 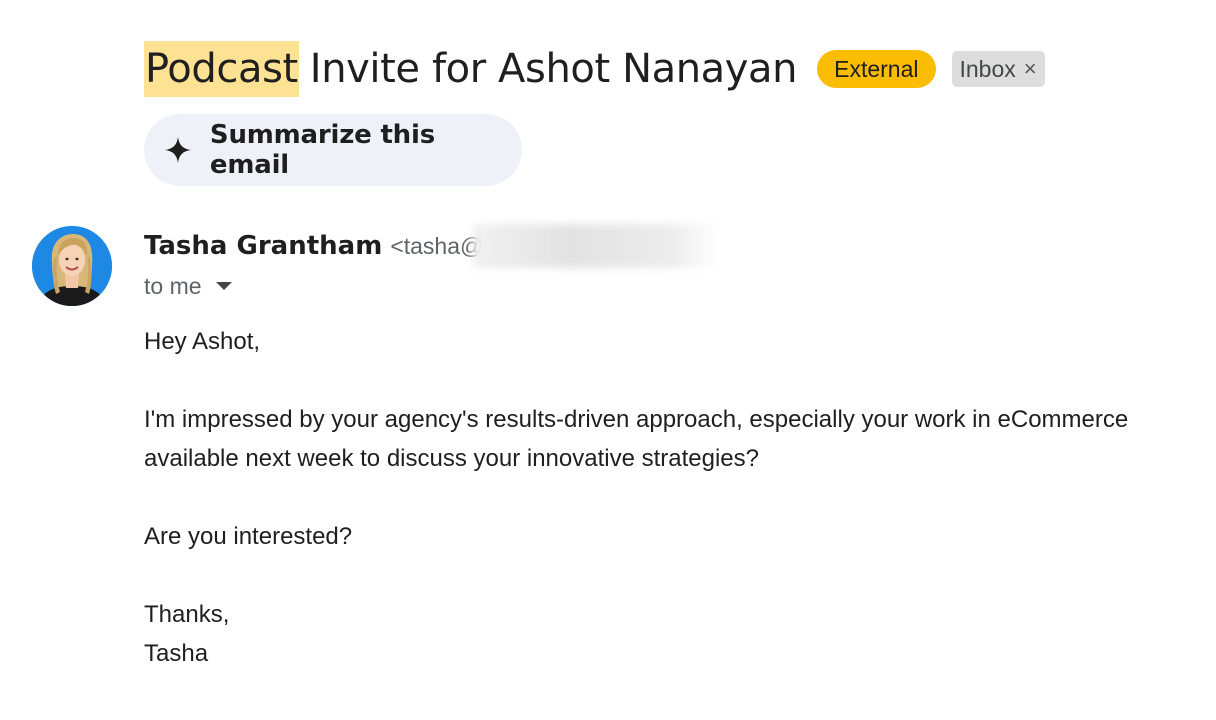 What do you see at coordinates (221, 69) in the screenshot?
I see `subject-highlight: Podcast` at bounding box center [221, 69].